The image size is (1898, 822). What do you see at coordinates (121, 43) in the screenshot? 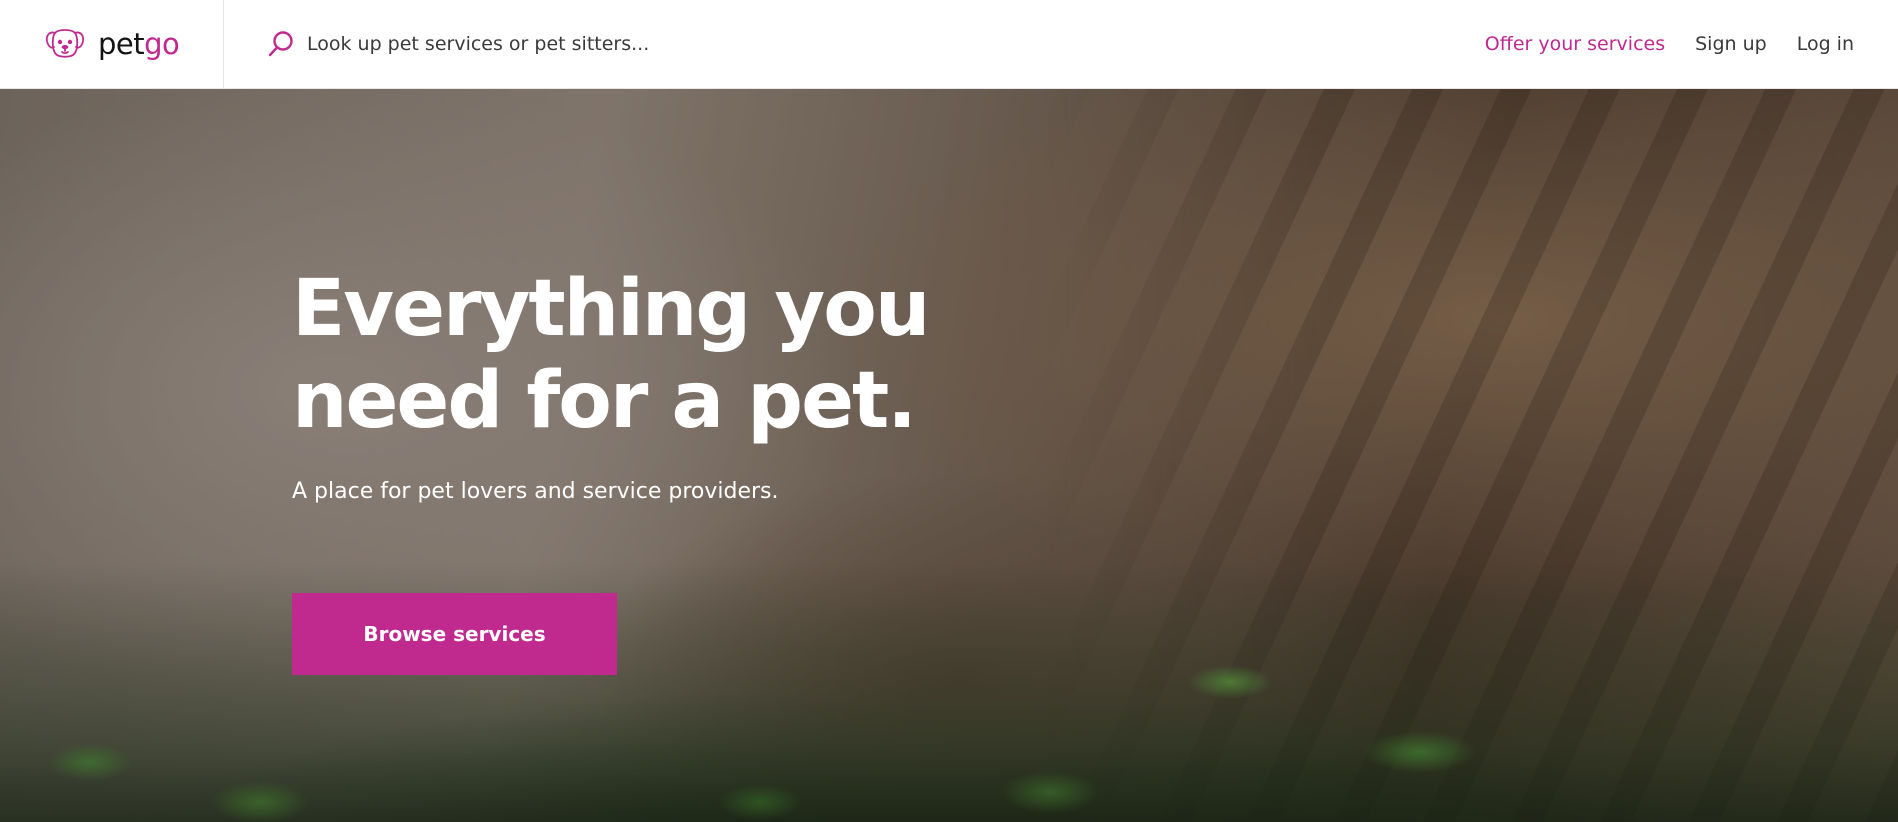
I see `brand-name-pet: pet` at bounding box center [121, 43].